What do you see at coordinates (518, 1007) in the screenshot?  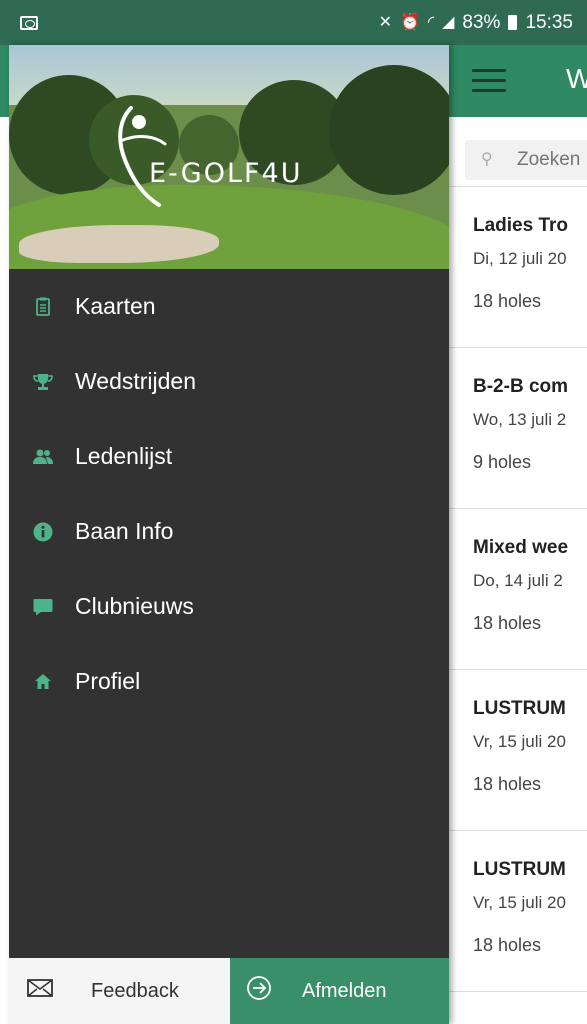 I see `list-item` at bounding box center [518, 1007].